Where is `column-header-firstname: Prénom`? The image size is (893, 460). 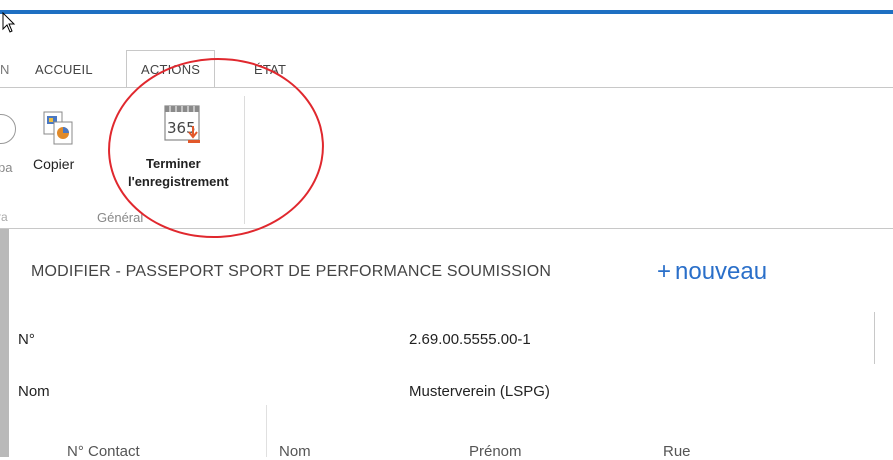 column-header-firstname: Prénom is located at coordinates (495, 451).